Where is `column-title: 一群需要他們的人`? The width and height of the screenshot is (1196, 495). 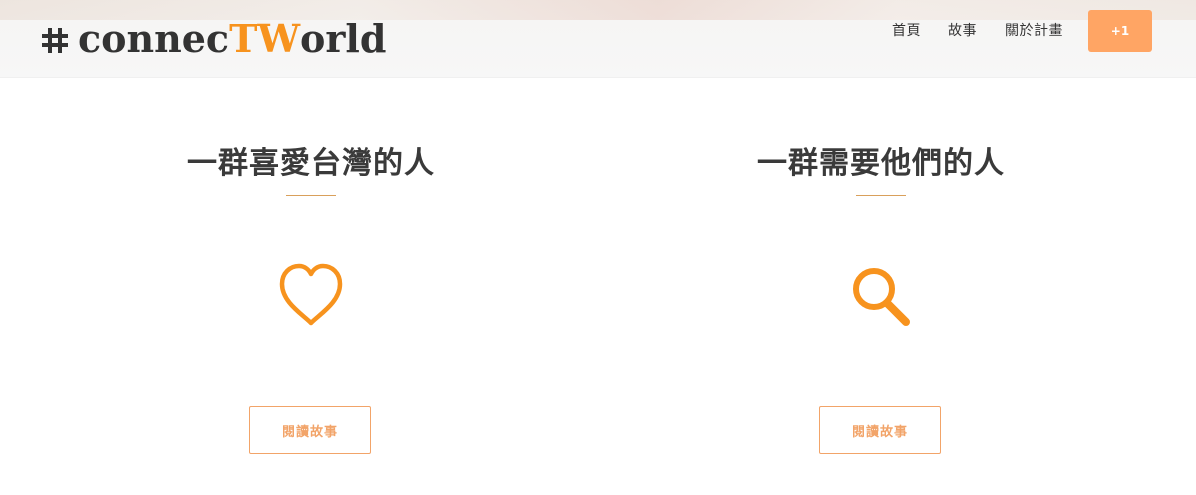
column-title: 一群需要他們的人 is located at coordinates (881, 163).